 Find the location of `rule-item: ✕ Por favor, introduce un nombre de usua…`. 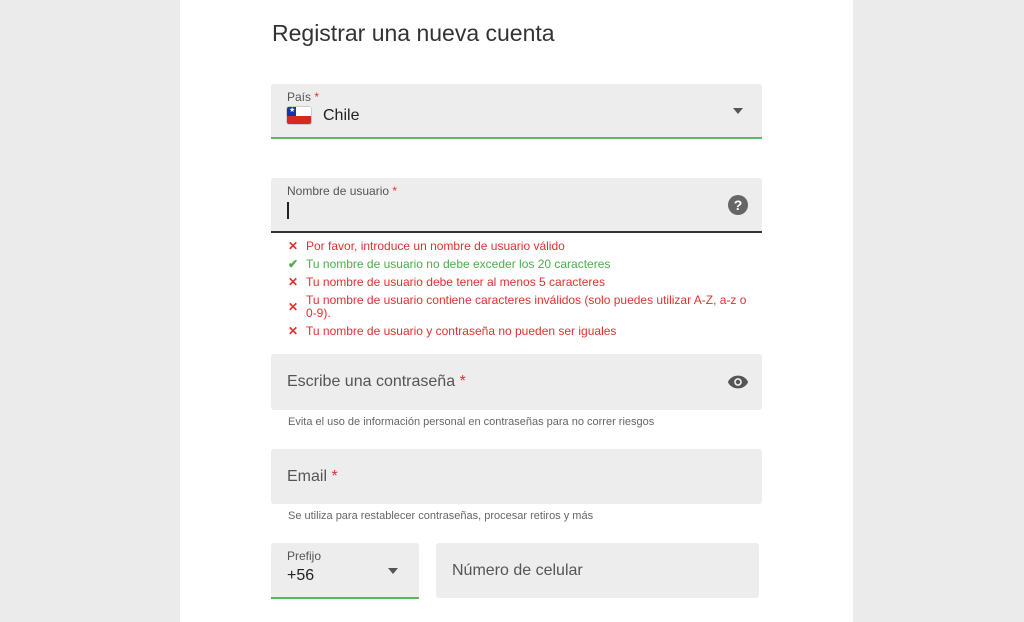

rule-item: ✕ Por favor, introduce un nombre de usua… is located at coordinates (426, 246).